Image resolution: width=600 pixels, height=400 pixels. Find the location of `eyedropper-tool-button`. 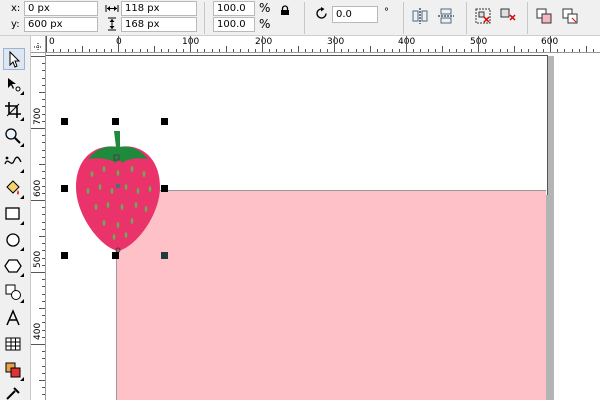

eyedropper-tool-button is located at coordinates (14, 393).